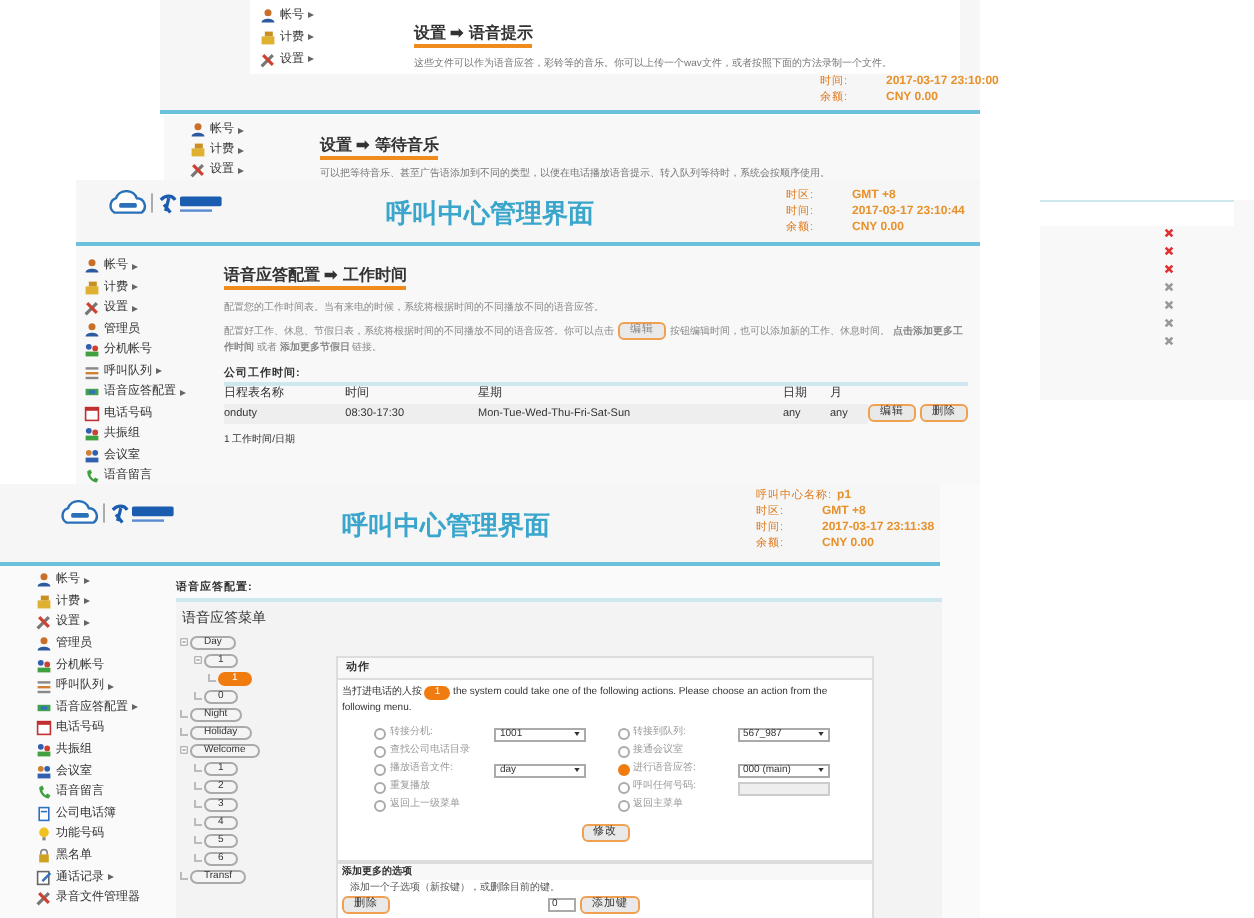 The width and height of the screenshot is (1254, 918). I want to click on page-title: 语音应答配置 ➡ 工作时间, so click(315, 278).